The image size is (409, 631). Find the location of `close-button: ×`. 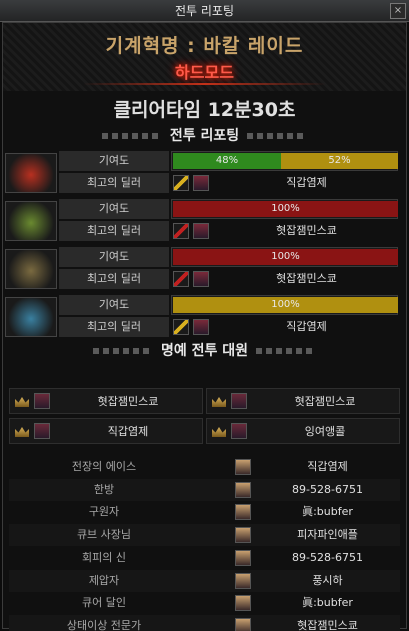

close-button: × is located at coordinates (398, 11).